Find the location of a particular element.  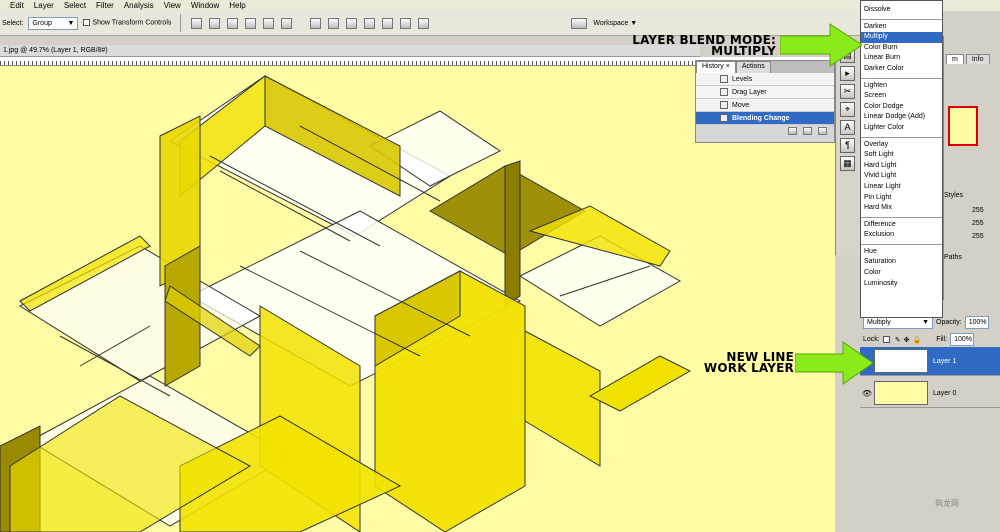

blend-option: Hue is located at coordinates (901, 252).